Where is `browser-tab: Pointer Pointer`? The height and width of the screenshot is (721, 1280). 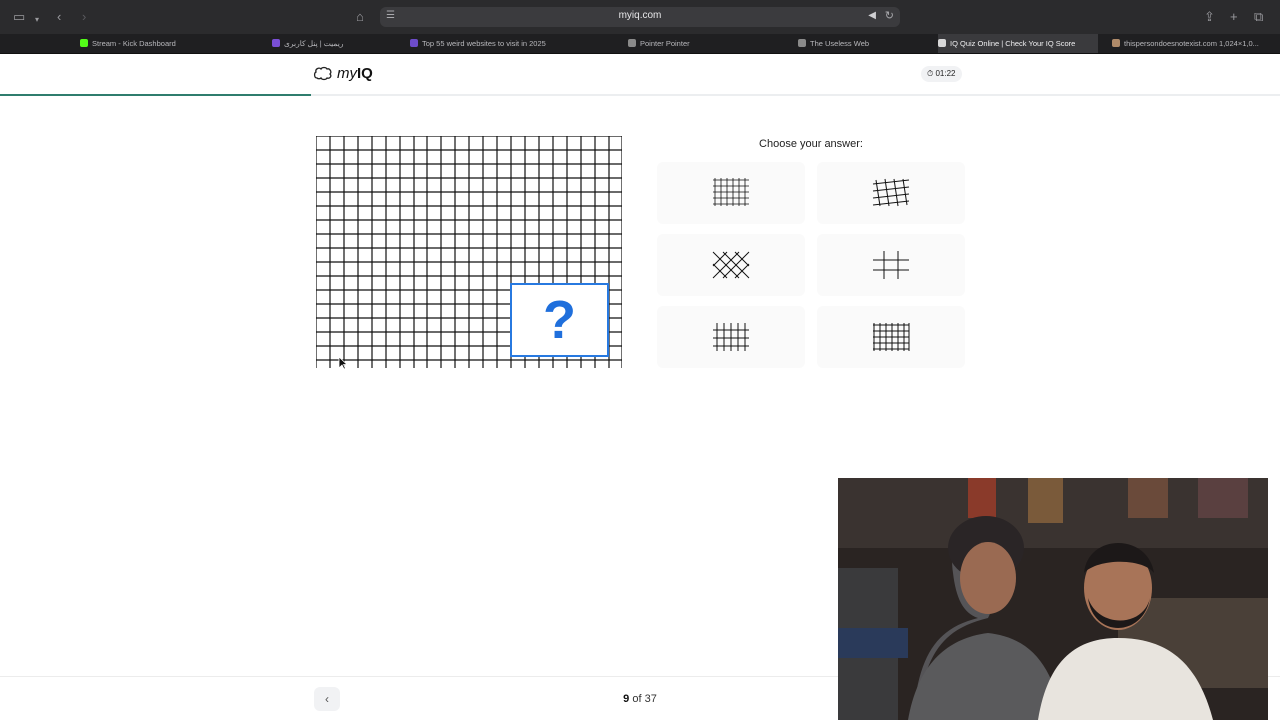
browser-tab: Pointer Pointer is located at coordinates (708, 43).